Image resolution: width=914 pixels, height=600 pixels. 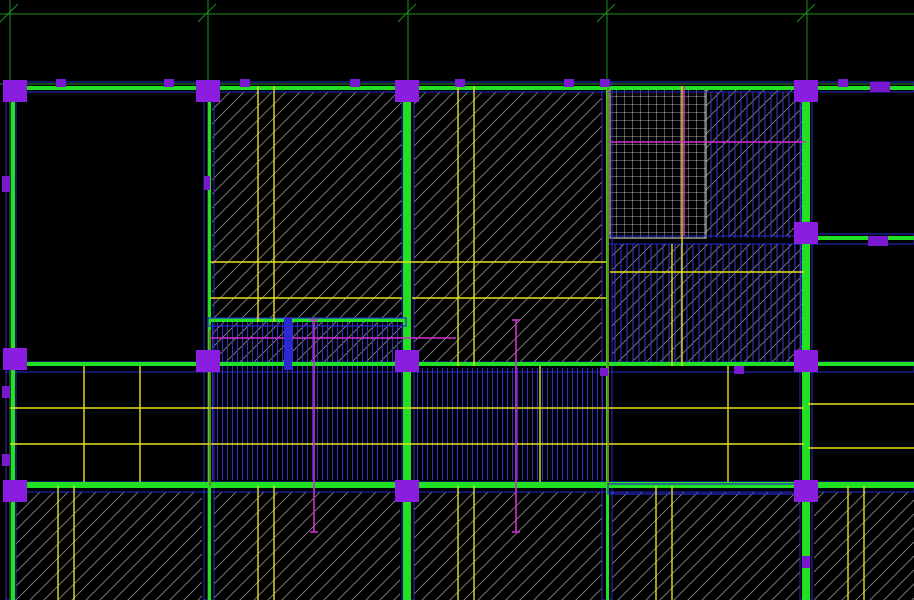 I want to click on mesh-region, so click(x=658, y=163).